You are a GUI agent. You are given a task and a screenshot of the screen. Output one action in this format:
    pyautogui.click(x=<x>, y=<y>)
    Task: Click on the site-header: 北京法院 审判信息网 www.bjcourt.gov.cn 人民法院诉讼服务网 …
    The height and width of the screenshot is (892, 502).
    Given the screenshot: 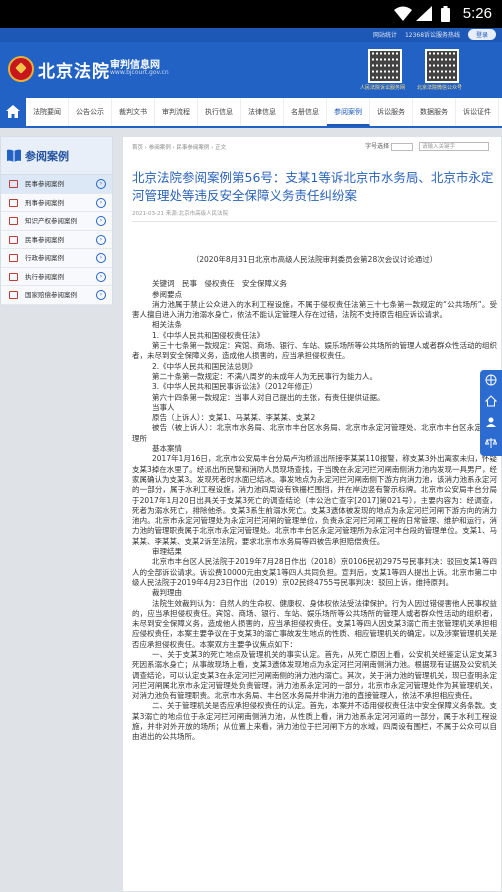 What is the action you would take?
    pyautogui.click(x=251, y=70)
    